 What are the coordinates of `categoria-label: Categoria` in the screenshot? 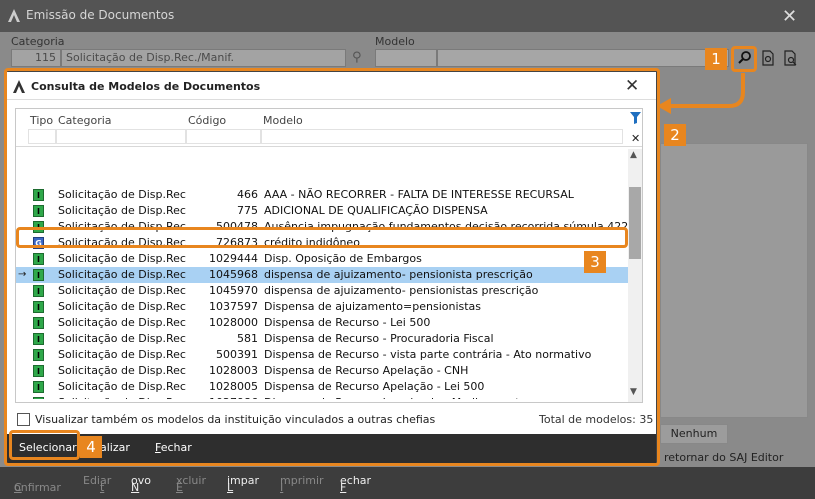 It's located at (38, 41).